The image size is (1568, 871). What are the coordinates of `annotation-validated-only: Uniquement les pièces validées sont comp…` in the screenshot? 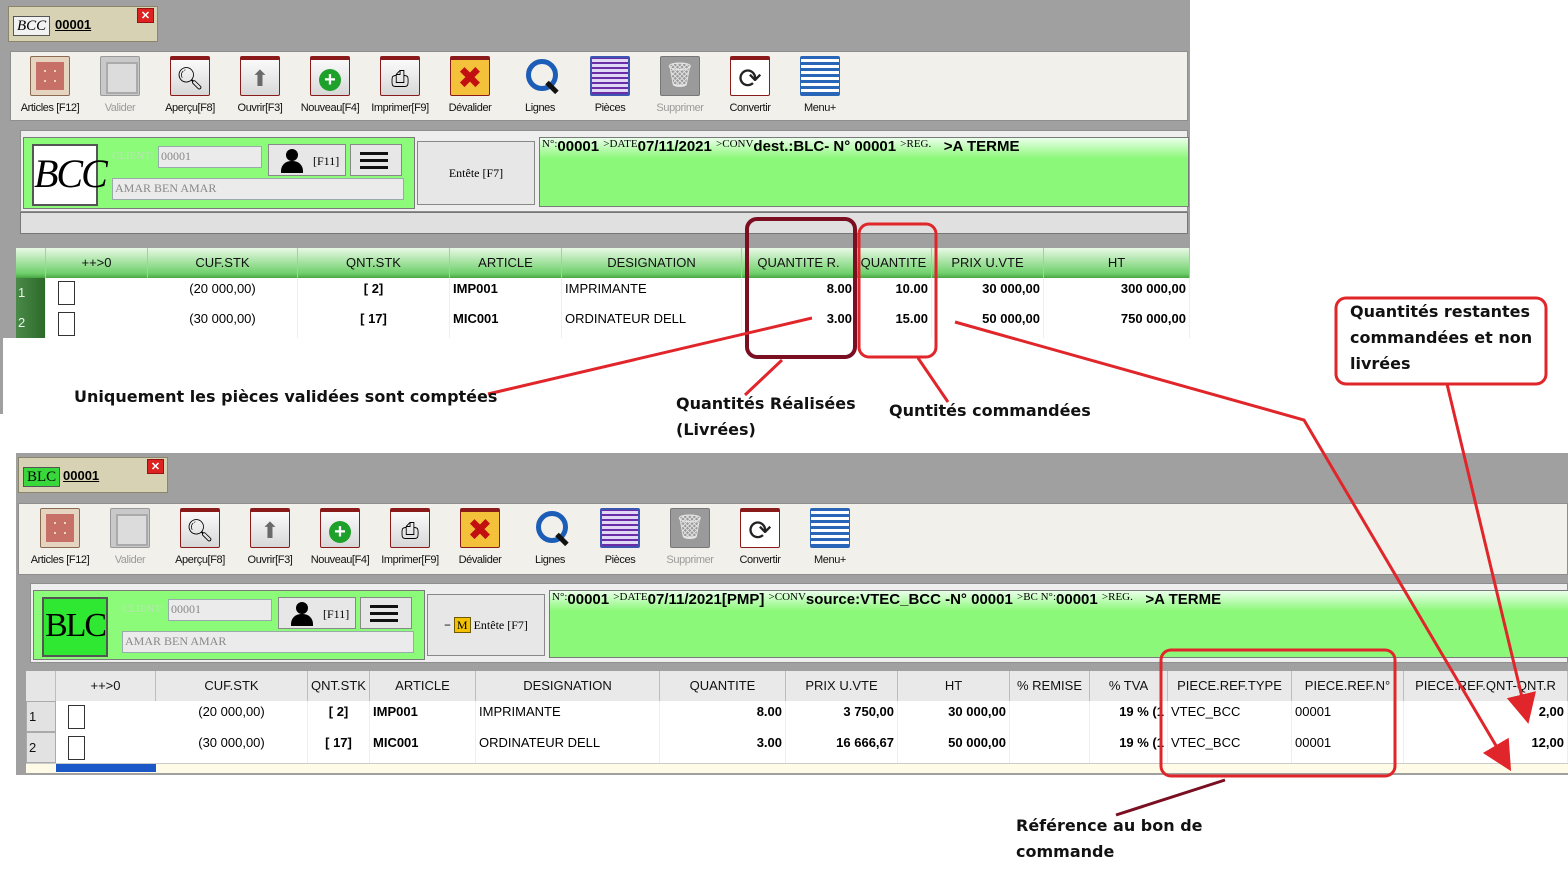 It's located at (286, 396).